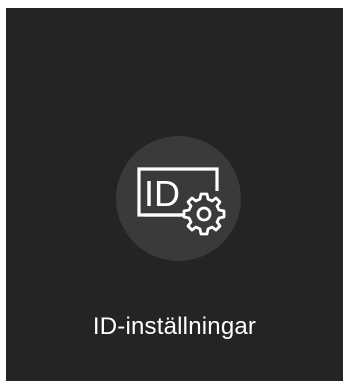  What do you see at coordinates (162, 193) in the screenshot?
I see `id-icon-text: ID` at bounding box center [162, 193].